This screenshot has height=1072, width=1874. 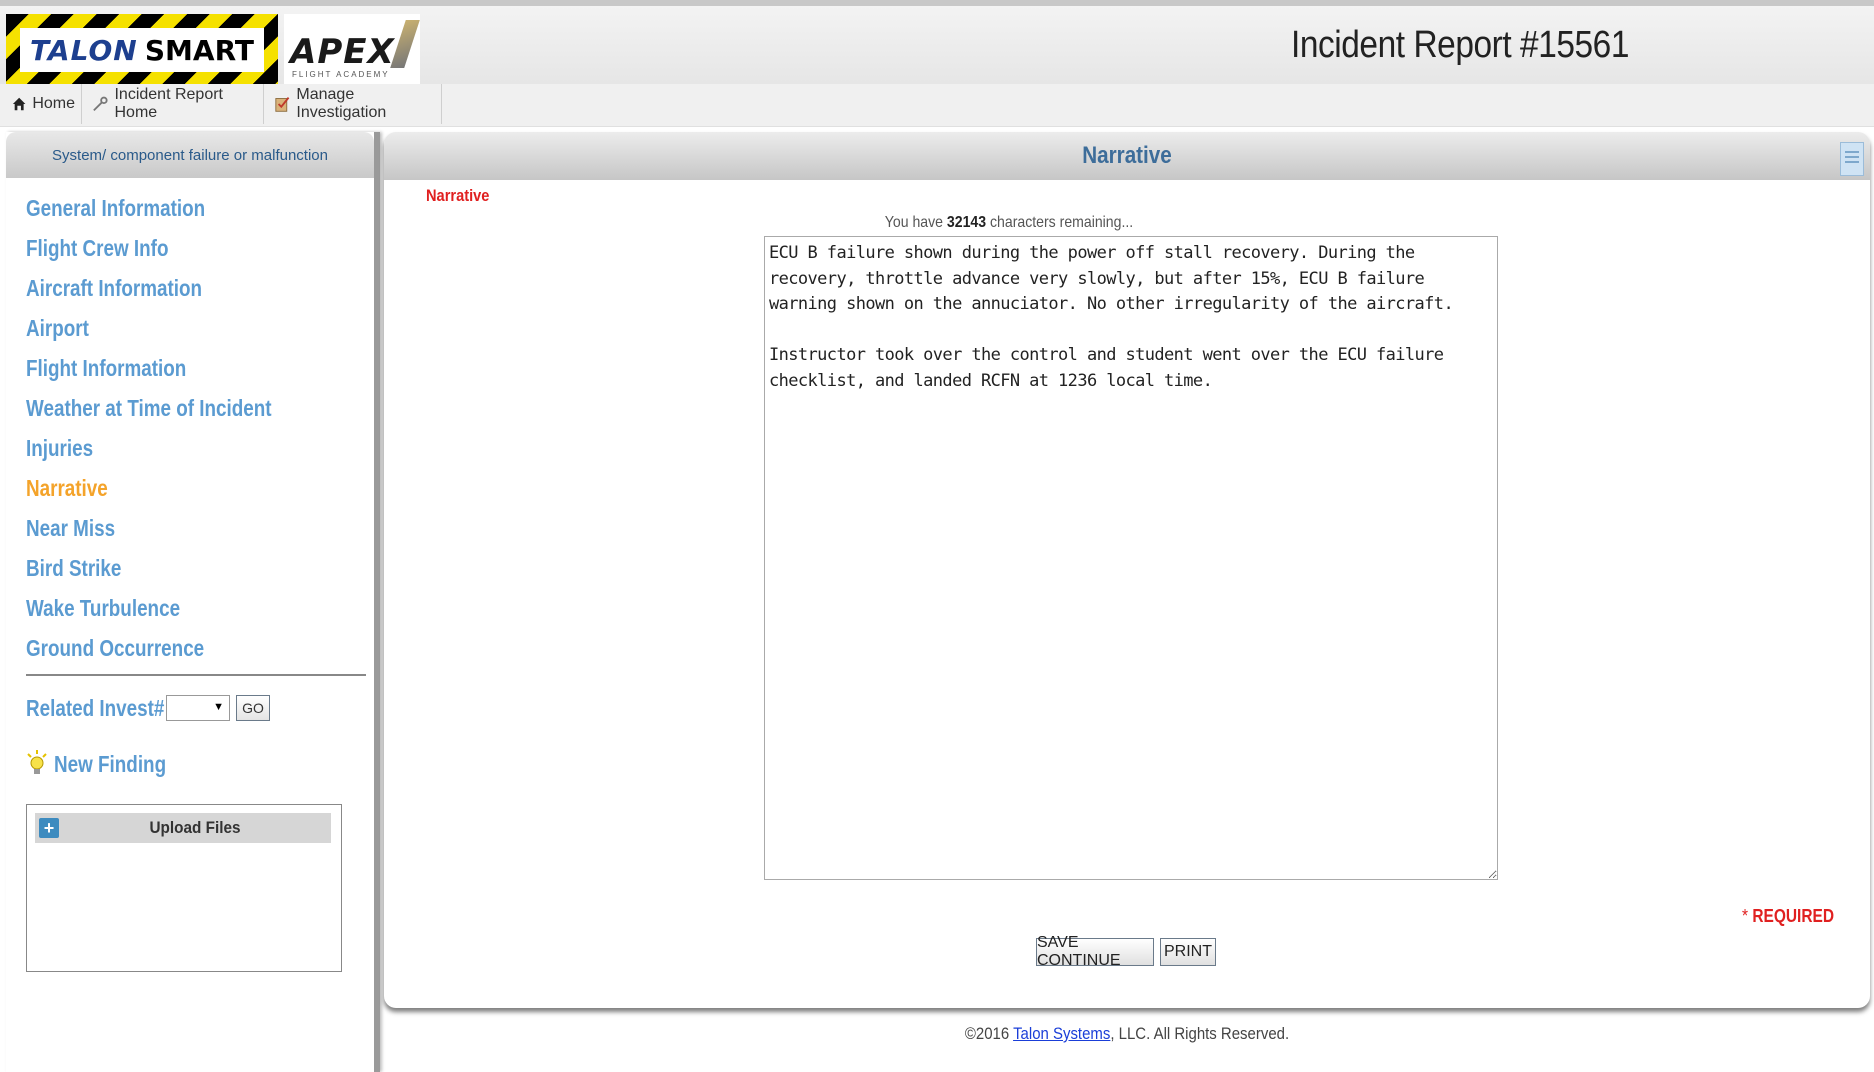 What do you see at coordinates (95, 707) in the screenshot?
I see `related-invest-label: Related Invest#` at bounding box center [95, 707].